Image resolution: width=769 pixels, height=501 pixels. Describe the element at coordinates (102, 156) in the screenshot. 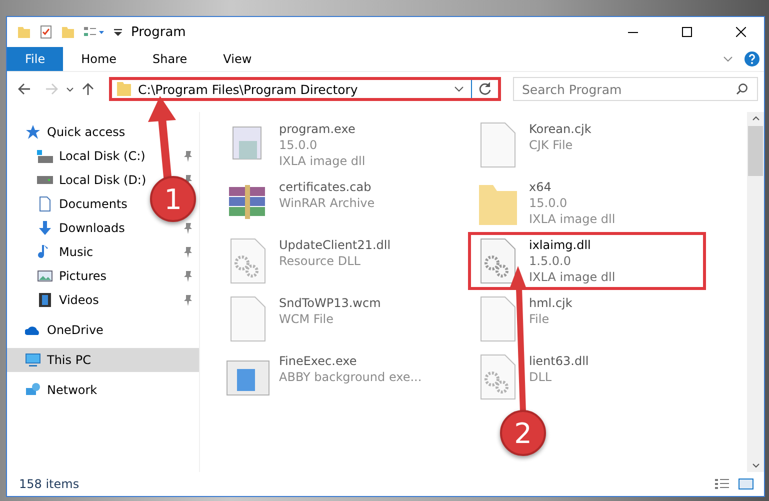

I see `nav-item: Local Disk (C:)` at that location.